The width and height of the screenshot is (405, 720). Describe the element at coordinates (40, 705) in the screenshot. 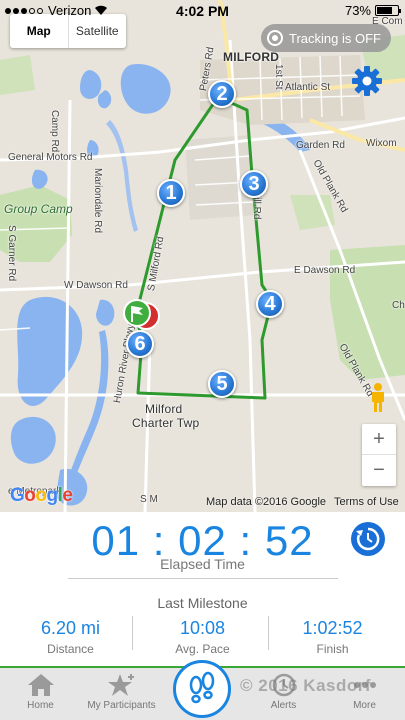

I see `tab-home-label: Home` at that location.